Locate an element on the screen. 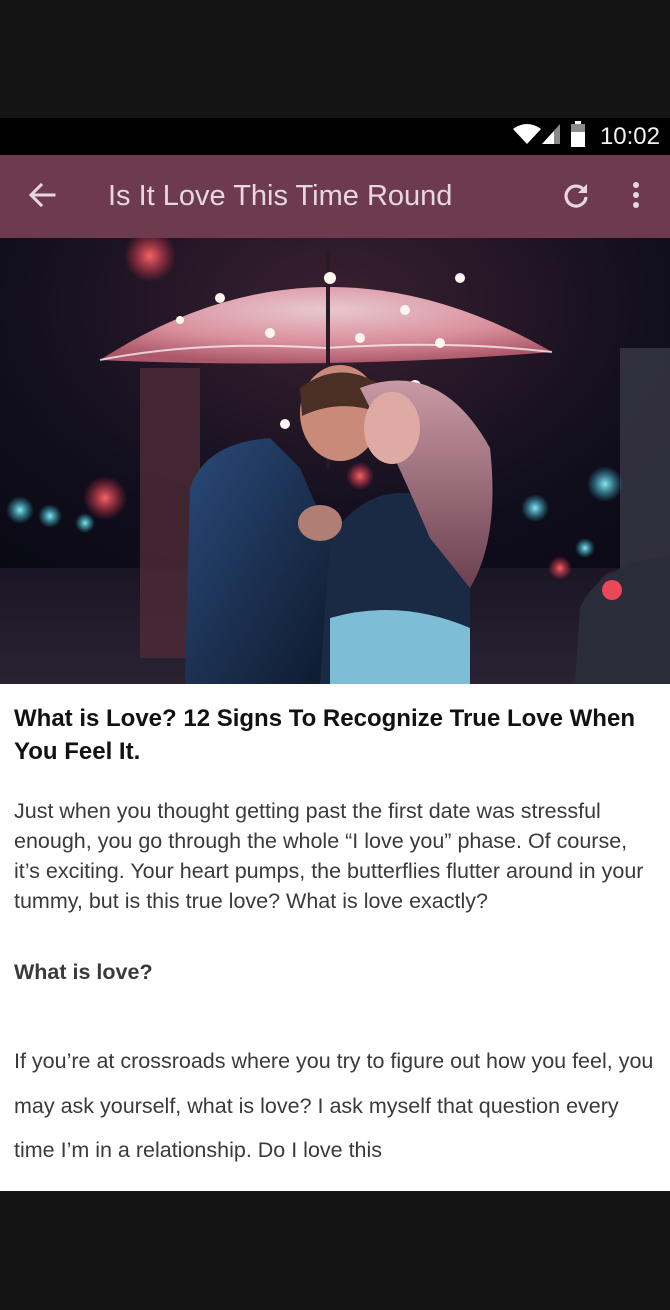 The image size is (670, 1310). back-arrow-icon is located at coordinates (42, 197).